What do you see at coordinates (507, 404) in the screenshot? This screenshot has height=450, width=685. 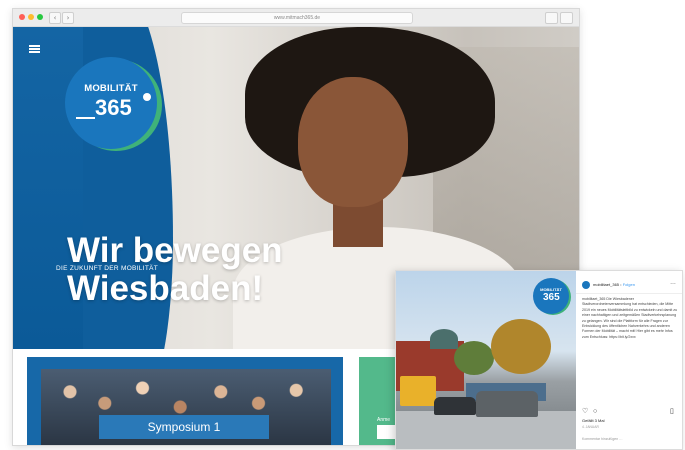 I see `photo-suv` at bounding box center [507, 404].